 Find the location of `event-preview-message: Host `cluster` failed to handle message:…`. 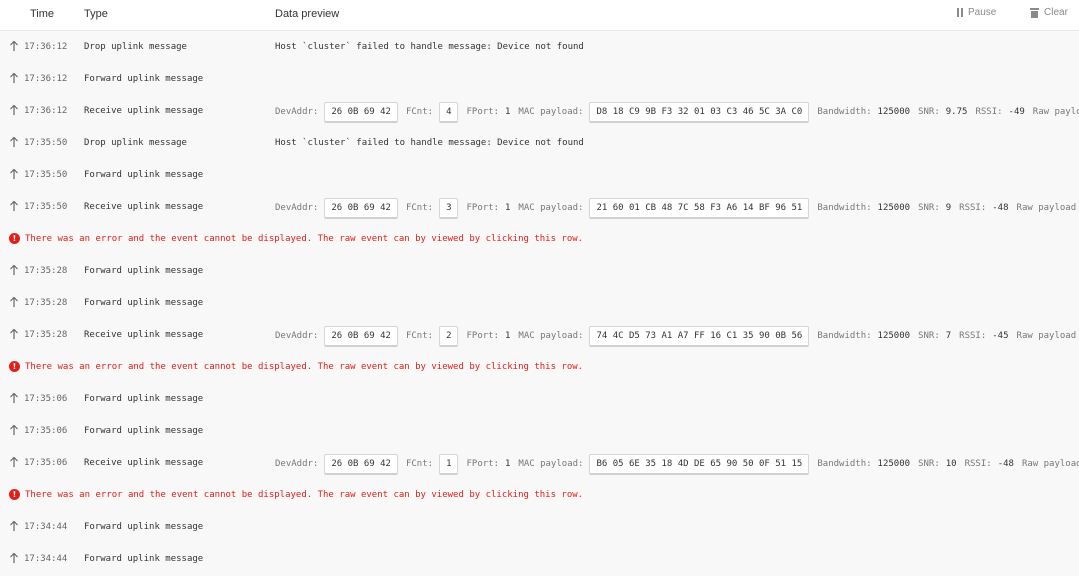

event-preview-message: Host `cluster` failed to handle message:… is located at coordinates (429, 47).